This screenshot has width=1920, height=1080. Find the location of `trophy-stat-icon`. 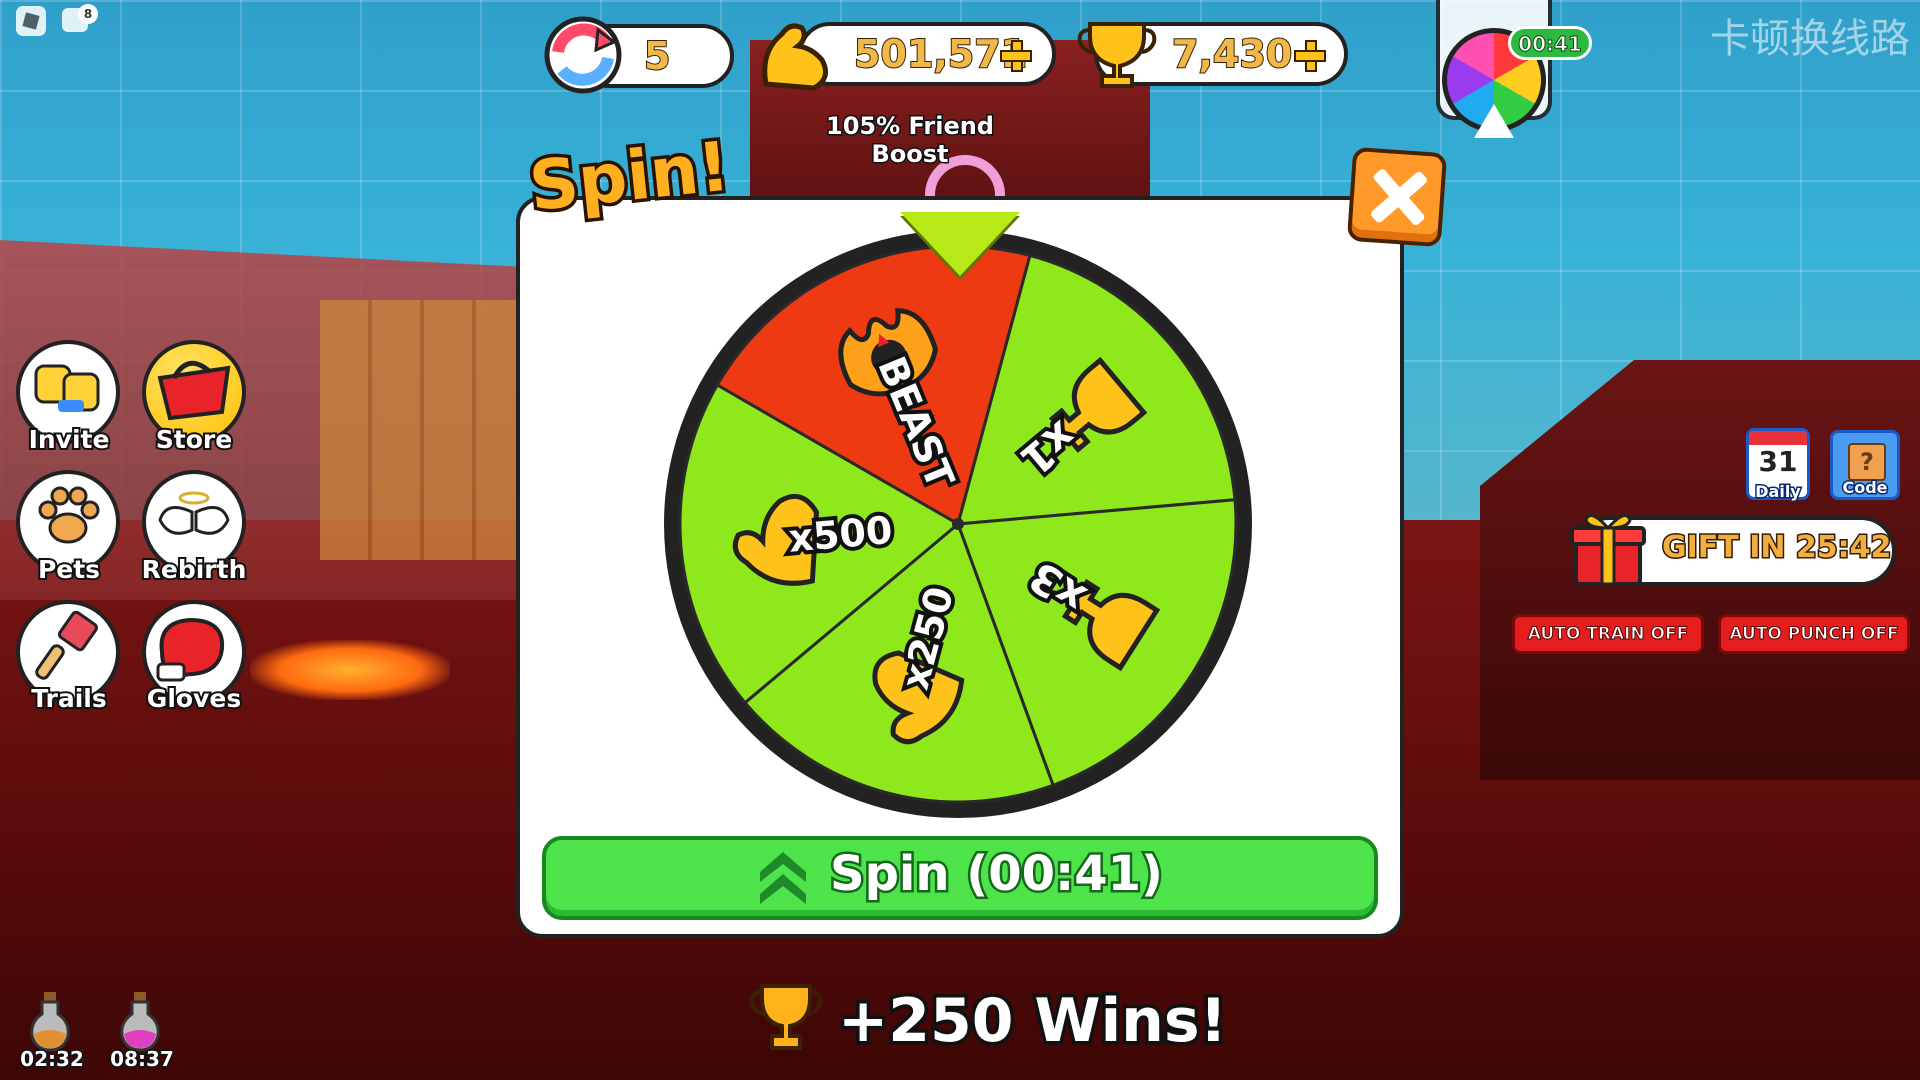

trophy-stat-icon is located at coordinates (1117, 55).